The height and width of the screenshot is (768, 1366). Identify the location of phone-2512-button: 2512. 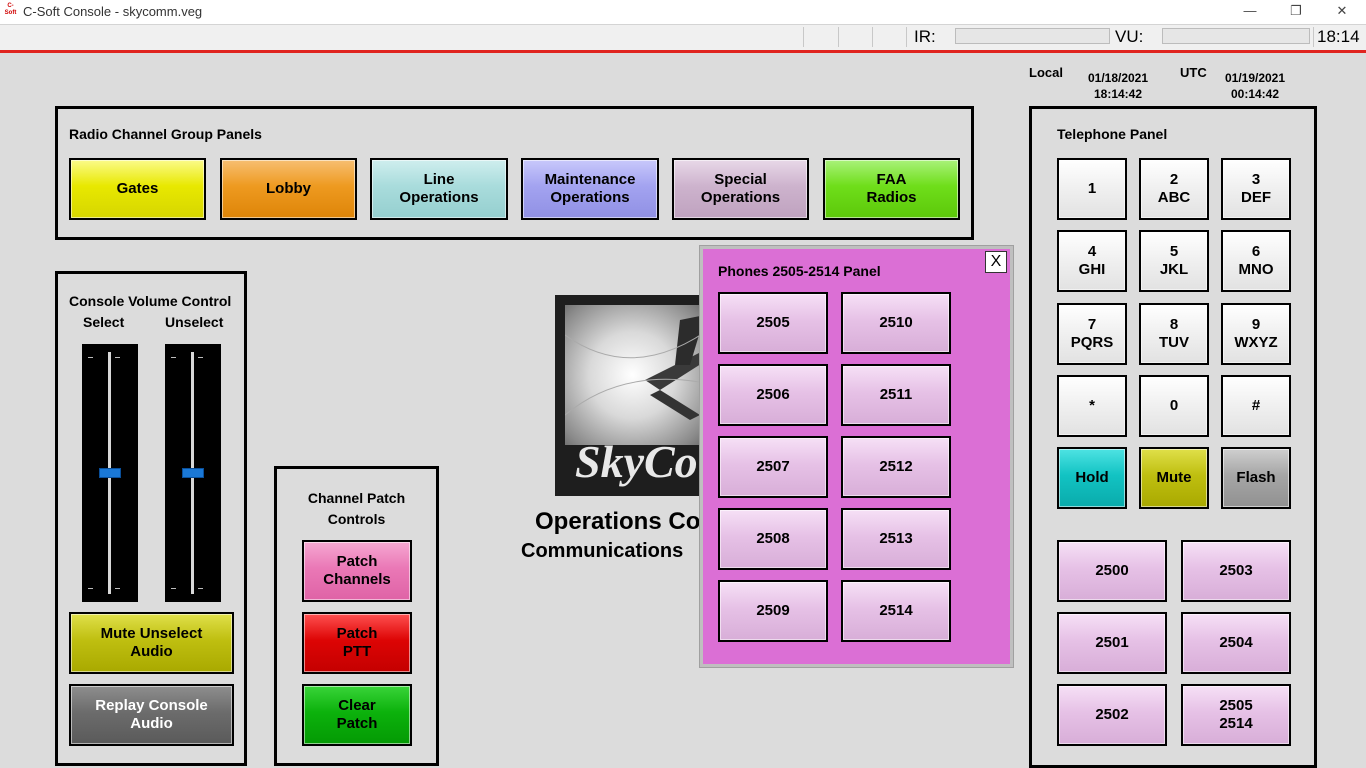
(896, 467).